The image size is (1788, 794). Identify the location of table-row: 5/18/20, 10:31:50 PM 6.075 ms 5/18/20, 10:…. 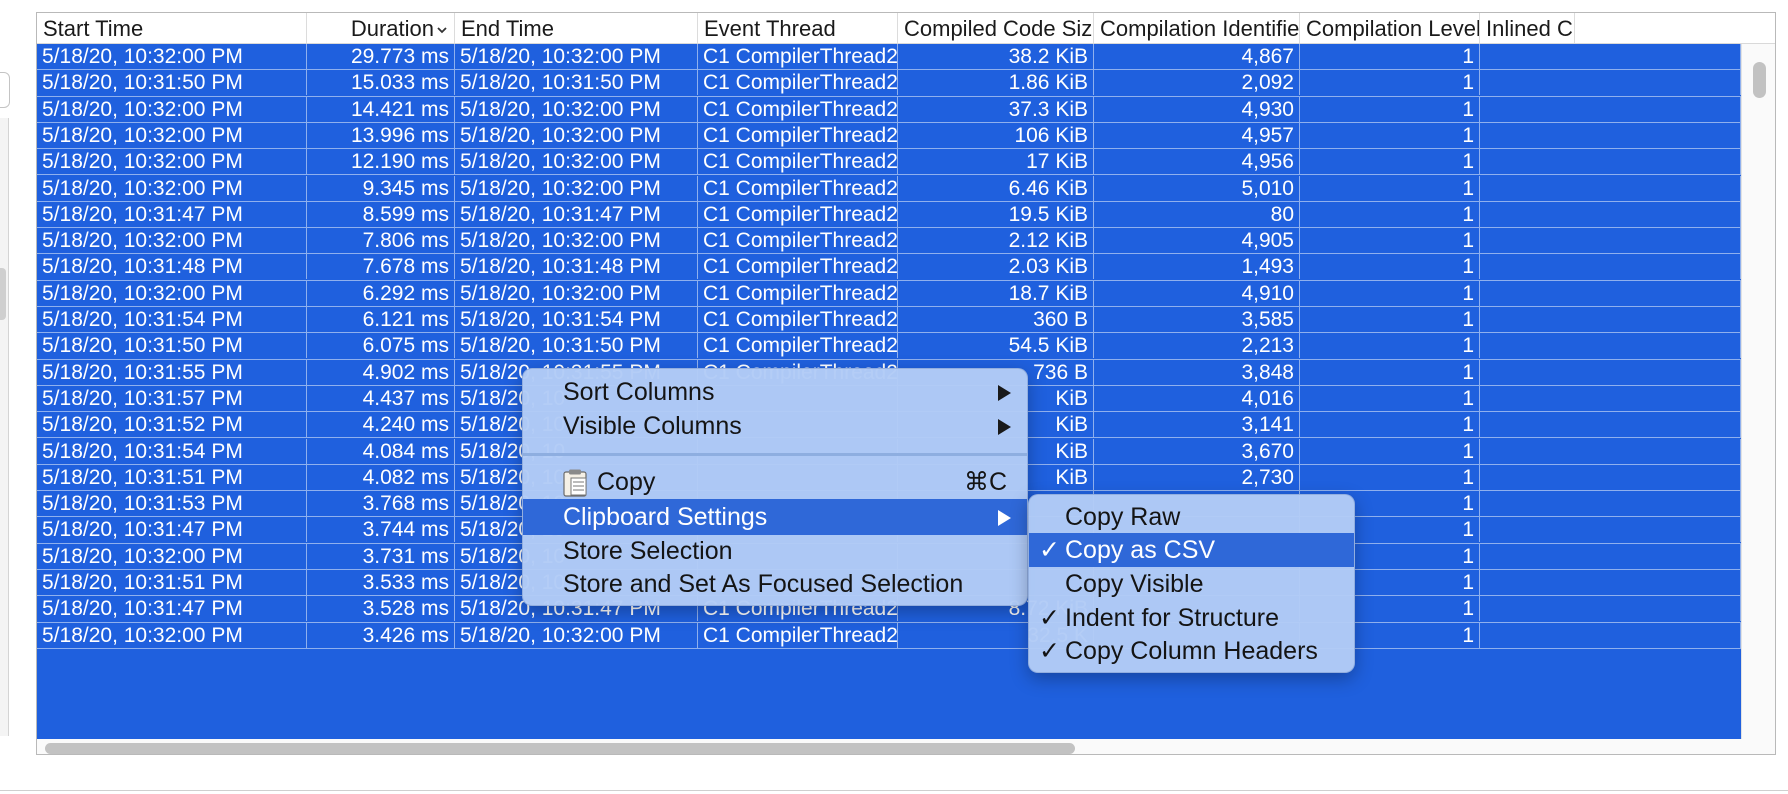
(889, 346).